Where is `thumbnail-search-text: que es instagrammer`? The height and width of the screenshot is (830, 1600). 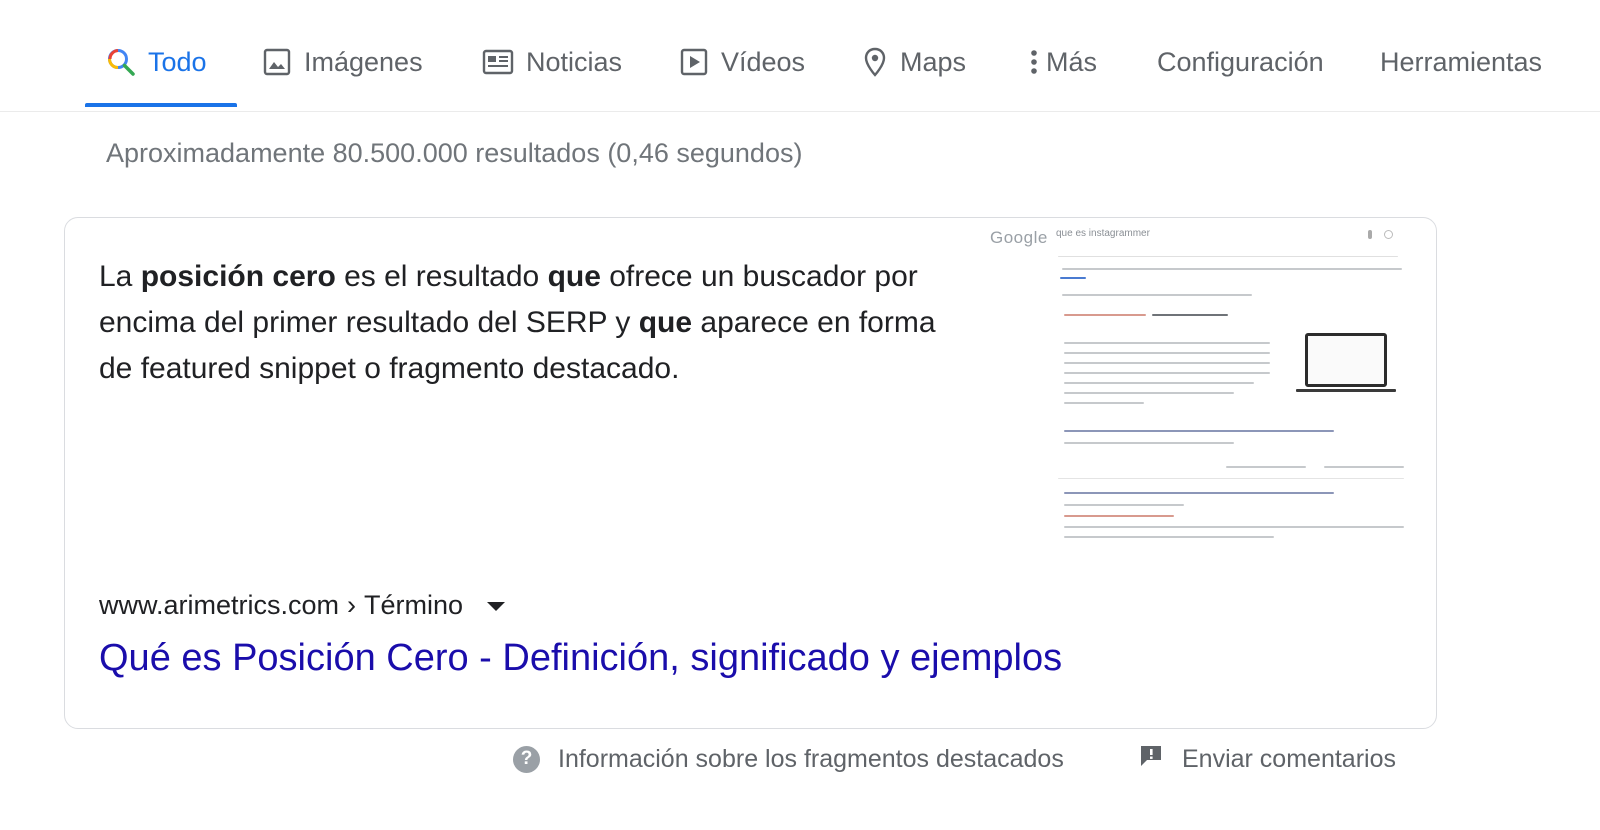 thumbnail-search-text: que es instagrammer is located at coordinates (1103, 233).